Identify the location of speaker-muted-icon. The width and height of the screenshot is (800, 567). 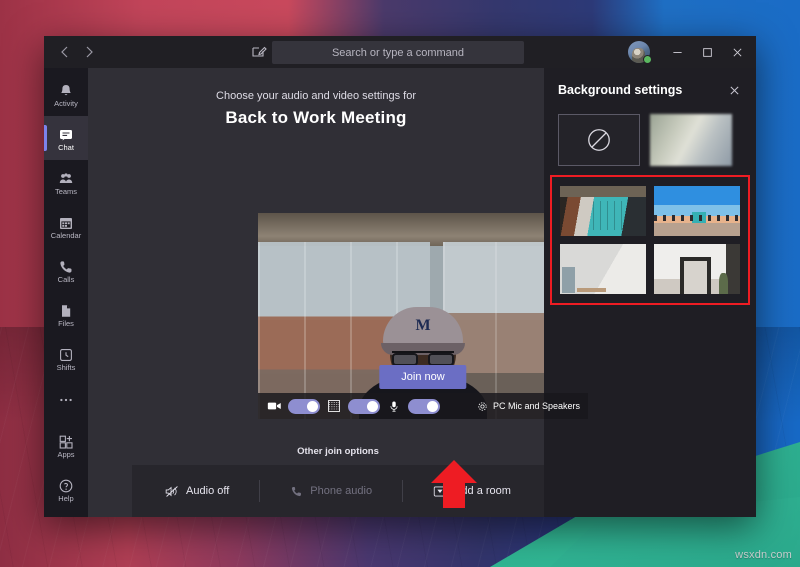
(171, 491).